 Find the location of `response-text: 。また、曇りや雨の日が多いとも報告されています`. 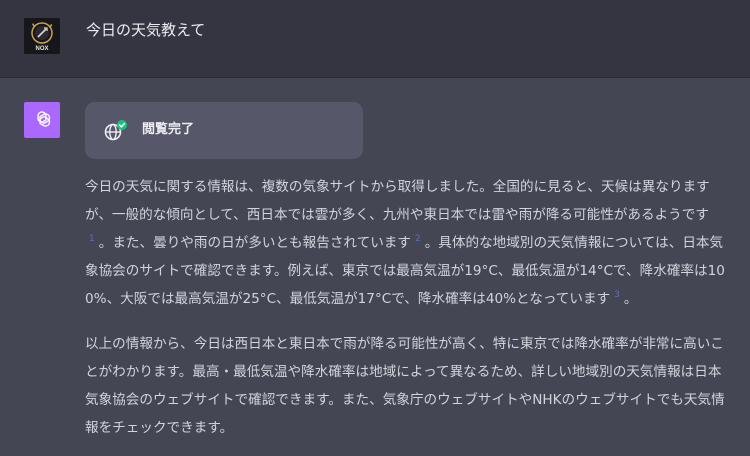

response-text: 。また、曇りや雨の日が多いとも報告されています is located at coordinates (254, 243).